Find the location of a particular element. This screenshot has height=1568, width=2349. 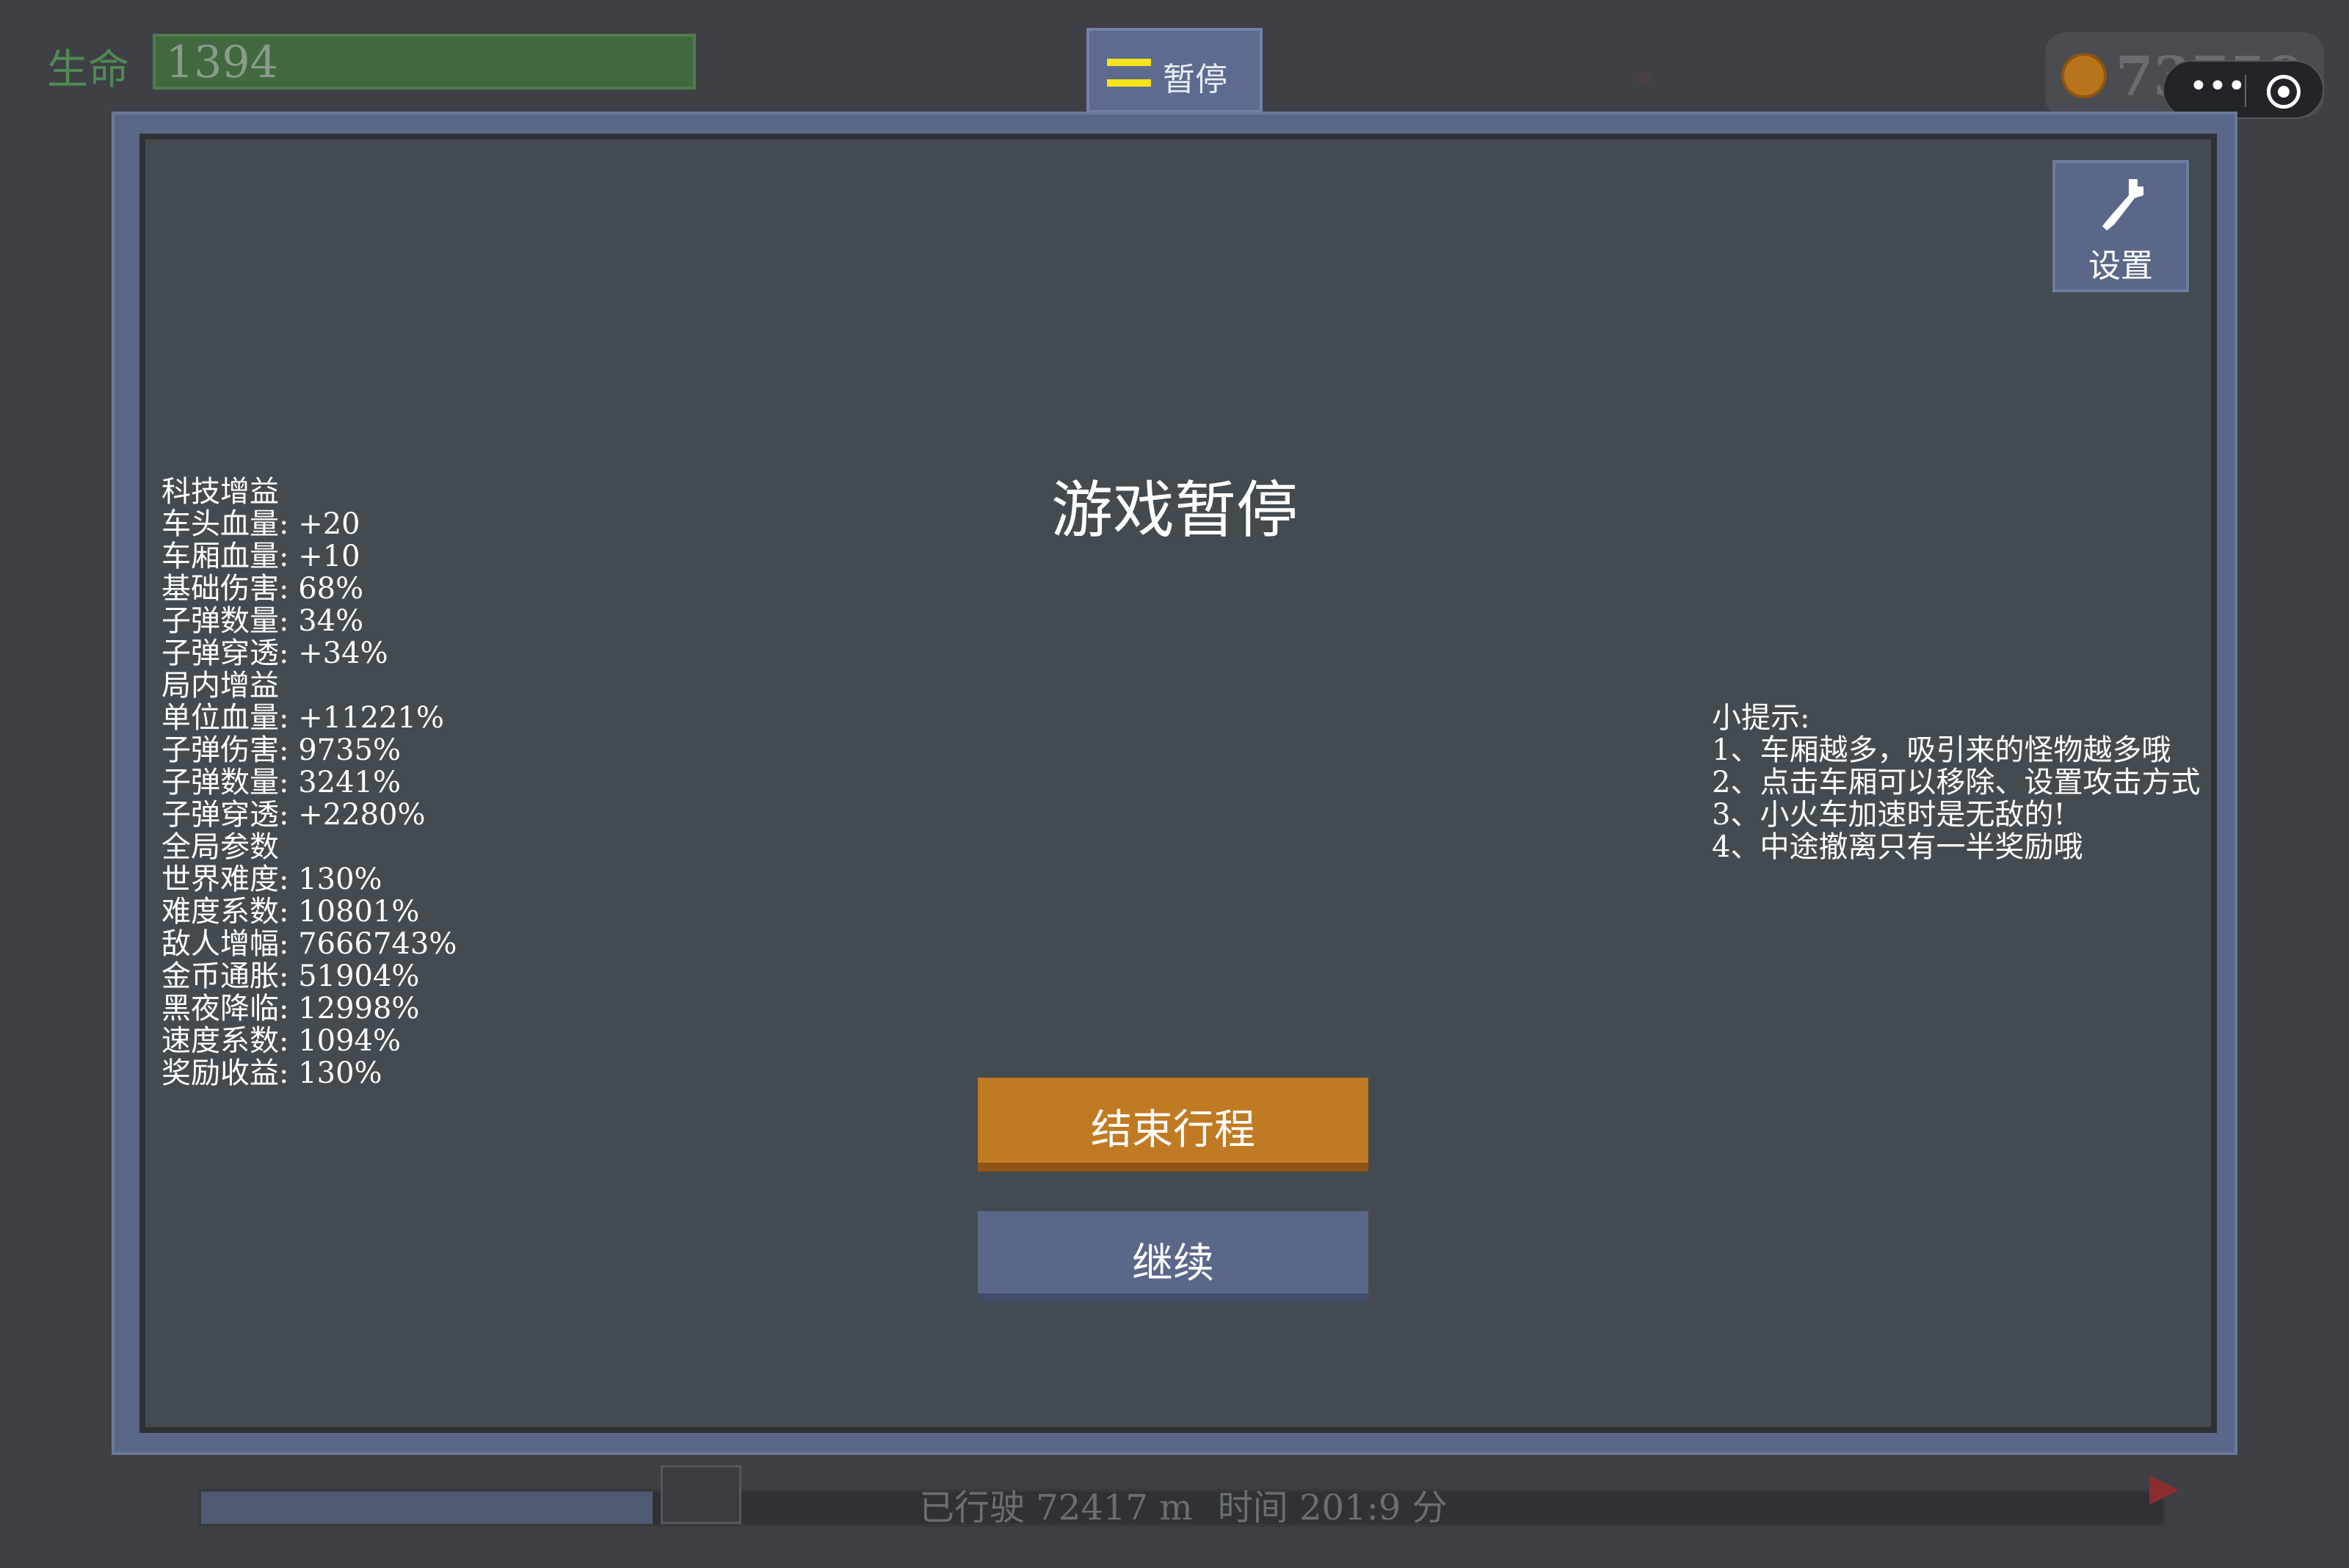

pause-label: 暂停 is located at coordinates (1195, 79).